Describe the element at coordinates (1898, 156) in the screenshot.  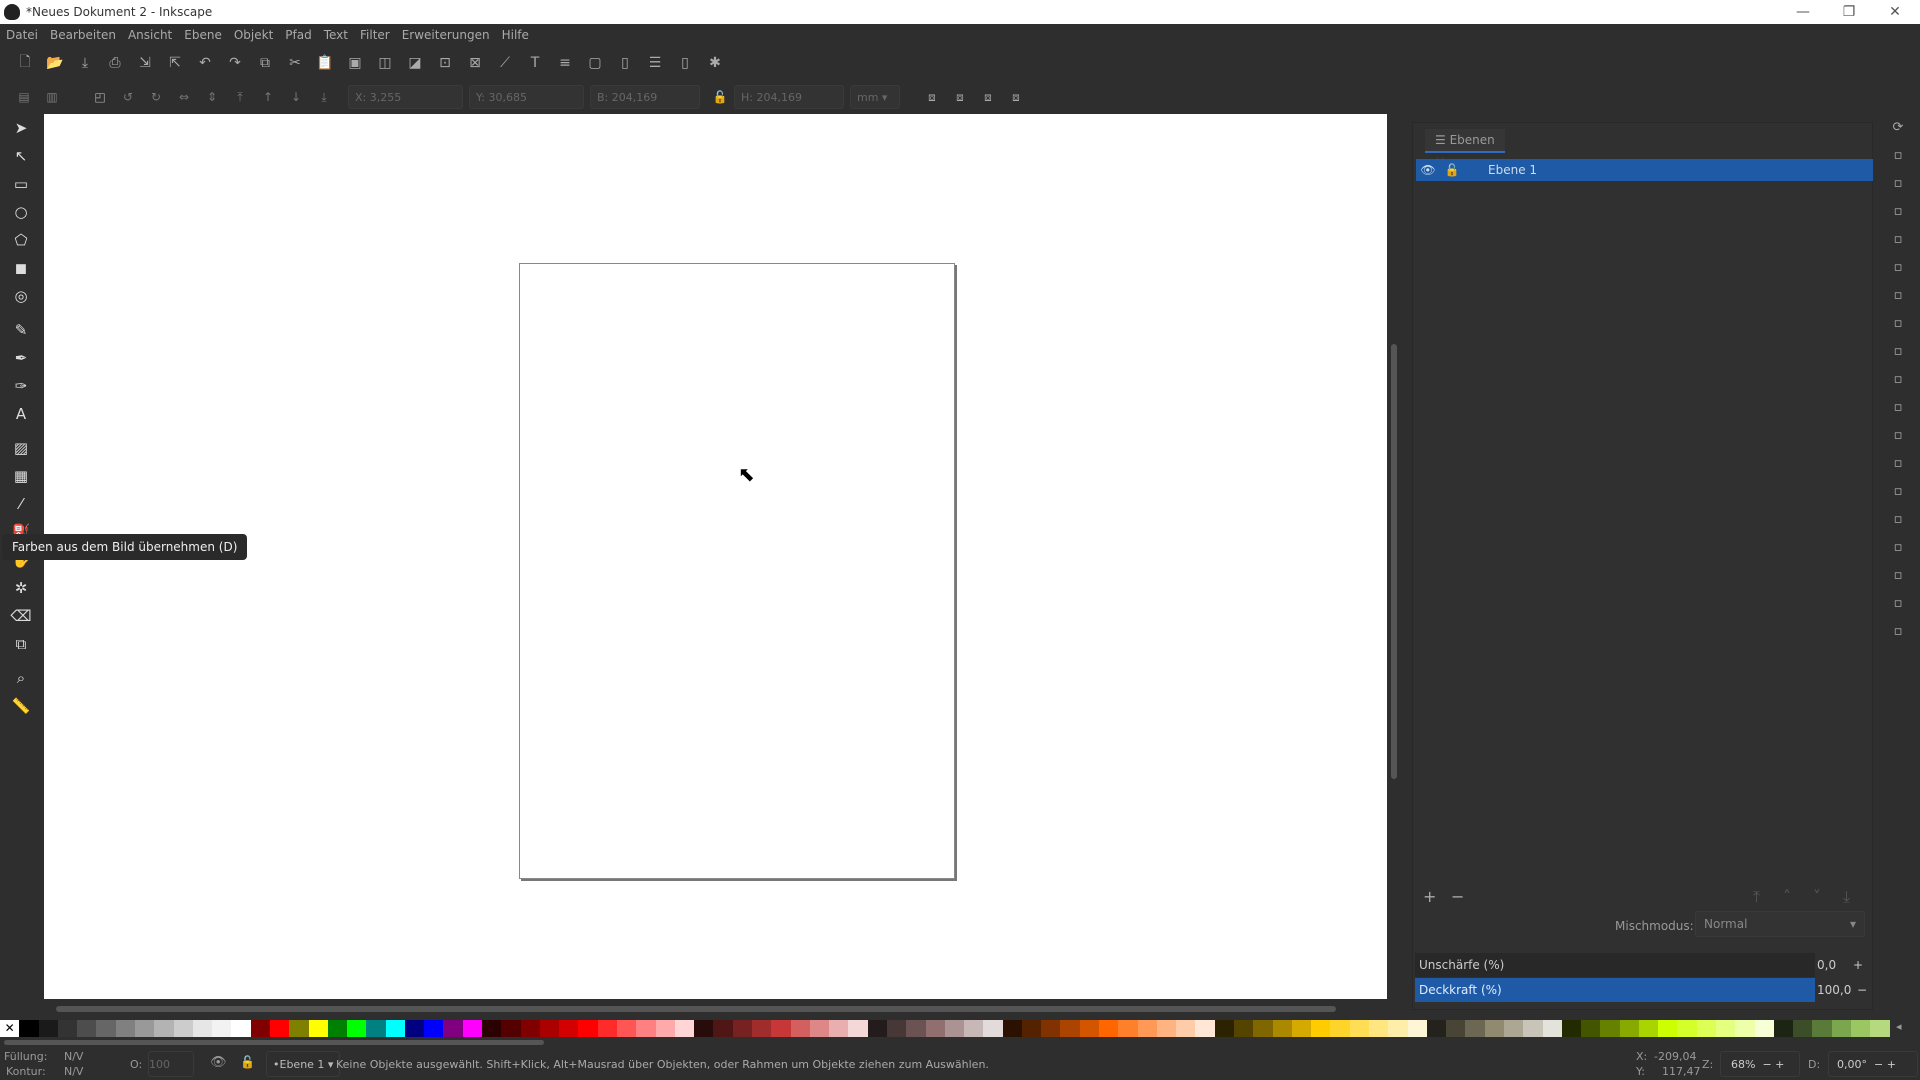
I see `snap-bbox-icon: ▫` at that location.